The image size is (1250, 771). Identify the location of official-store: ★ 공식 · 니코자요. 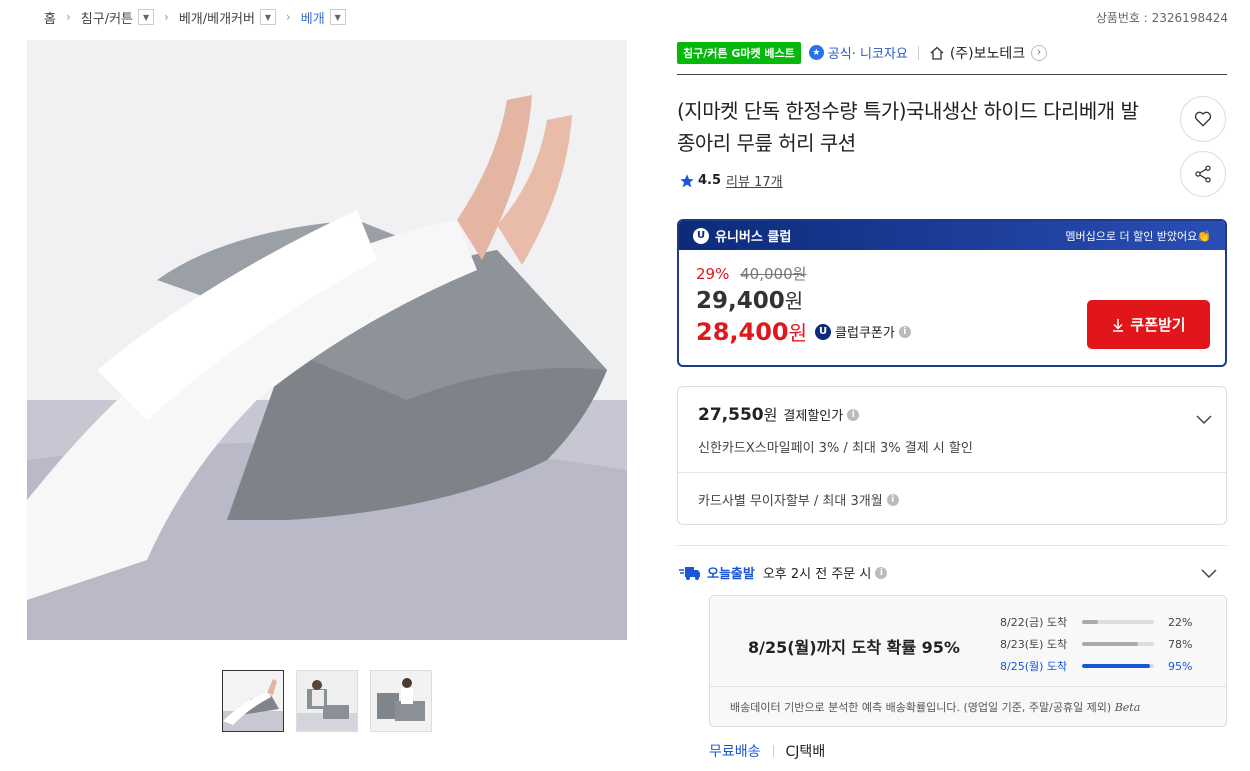
(858, 52).